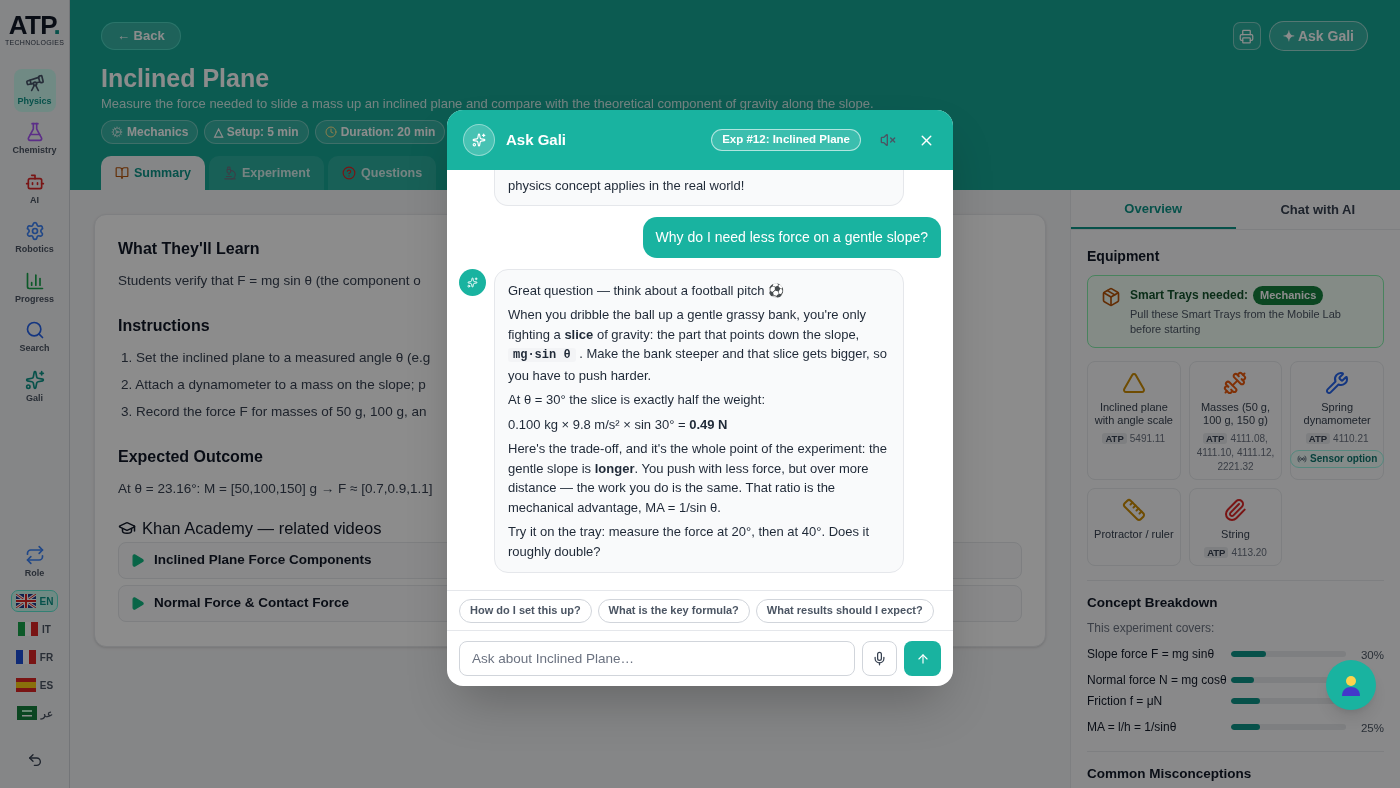 The image size is (1400, 788). What do you see at coordinates (1288, 295) in the screenshot?
I see `topic-tag: Mechanics` at bounding box center [1288, 295].